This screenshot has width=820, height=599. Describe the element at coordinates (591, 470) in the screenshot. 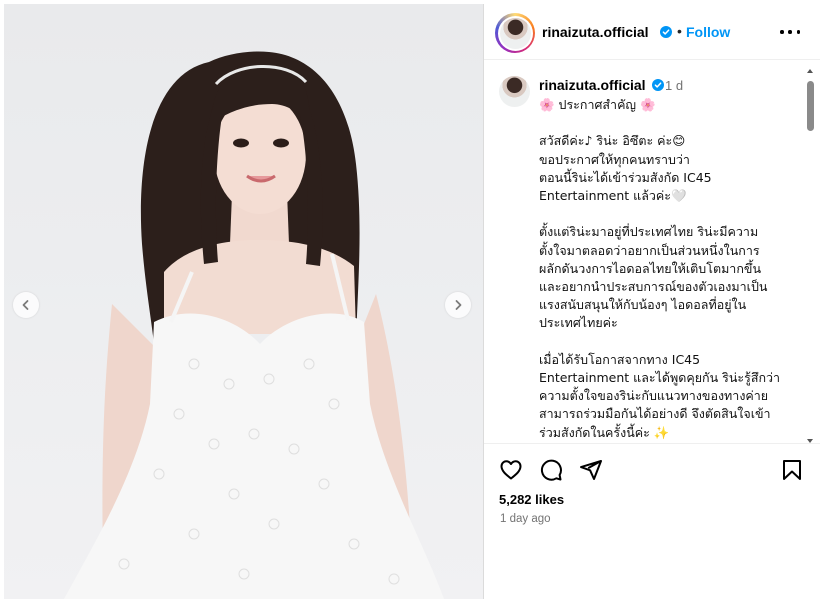

I see `share-icon` at that location.